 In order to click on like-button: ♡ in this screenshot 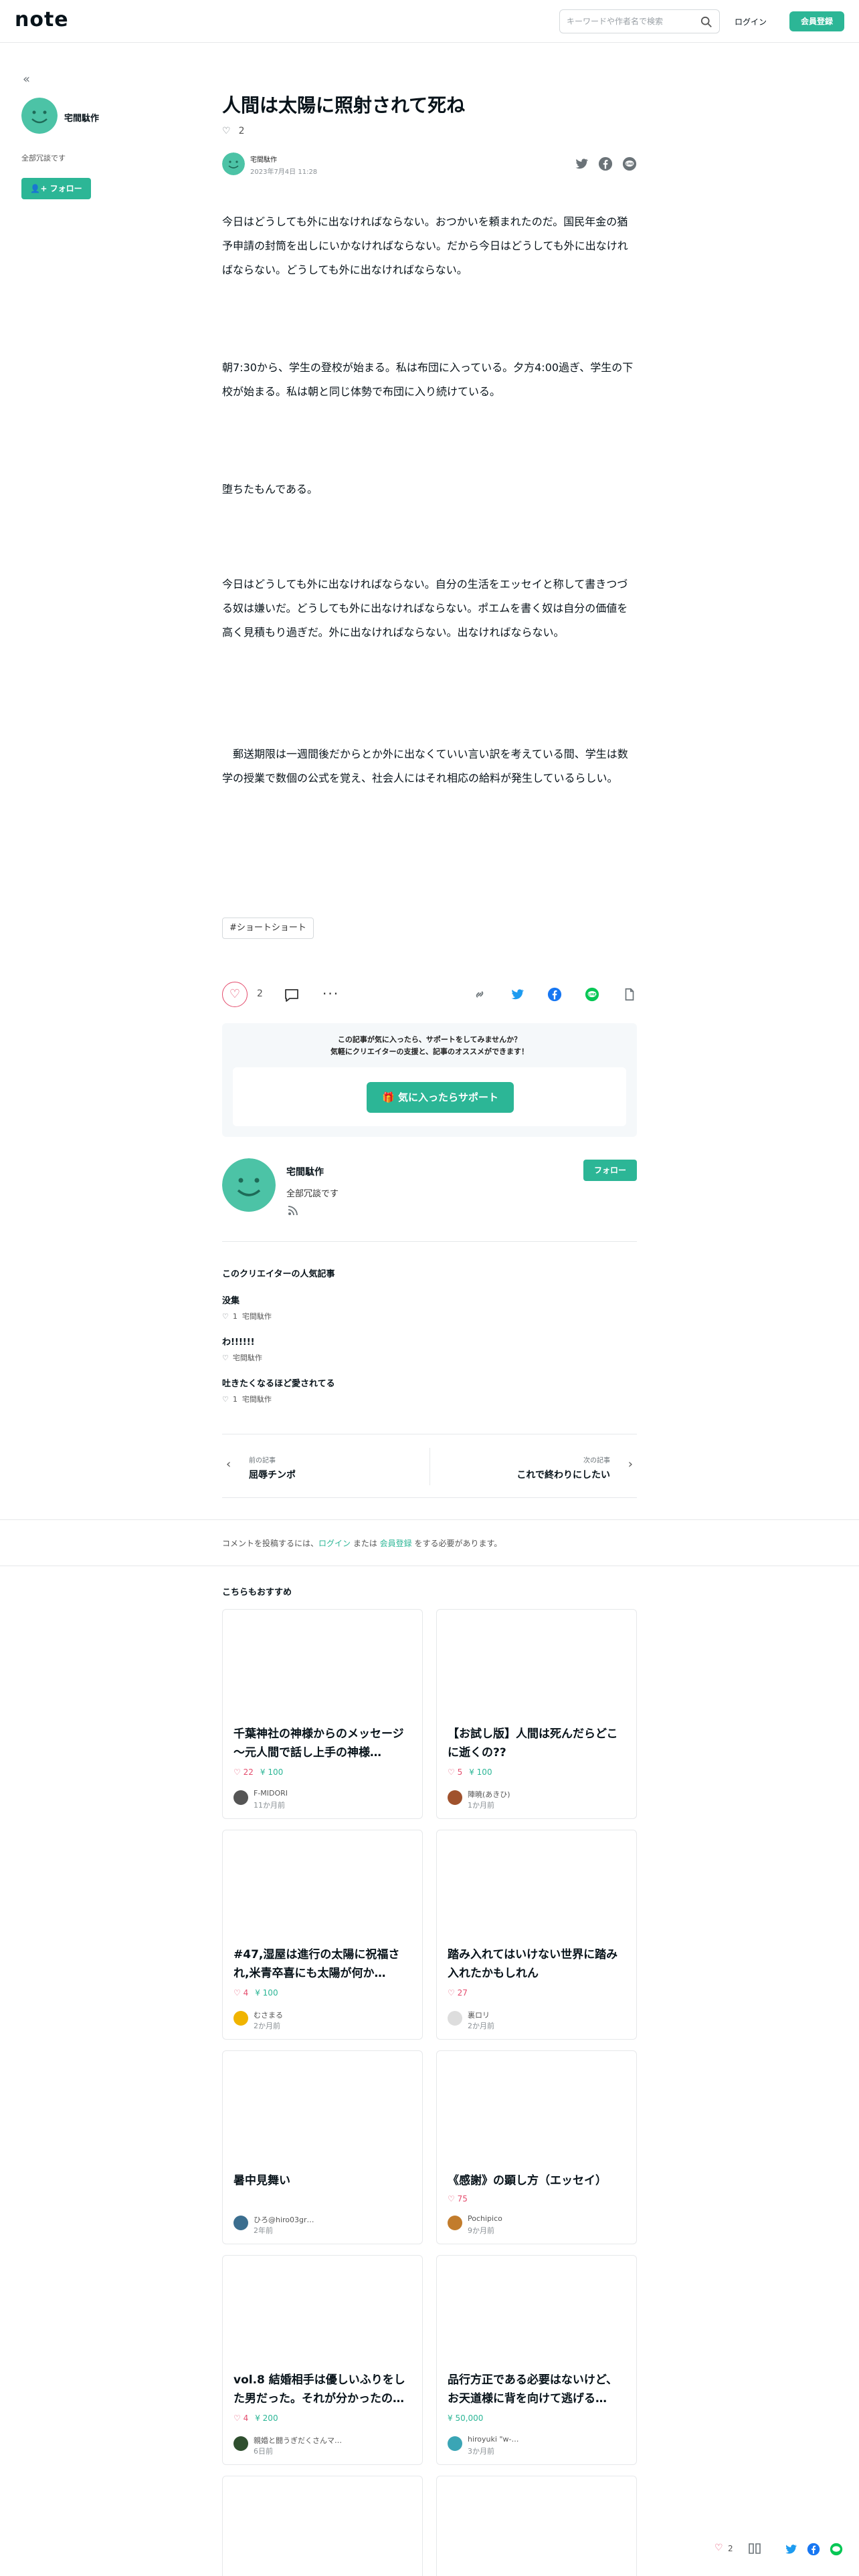, I will do `click(235, 994)`.